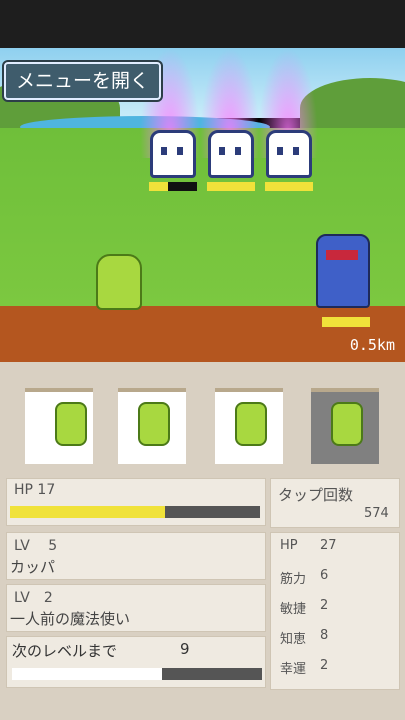  What do you see at coordinates (202, 334) in the screenshot?
I see `ground` at bounding box center [202, 334].